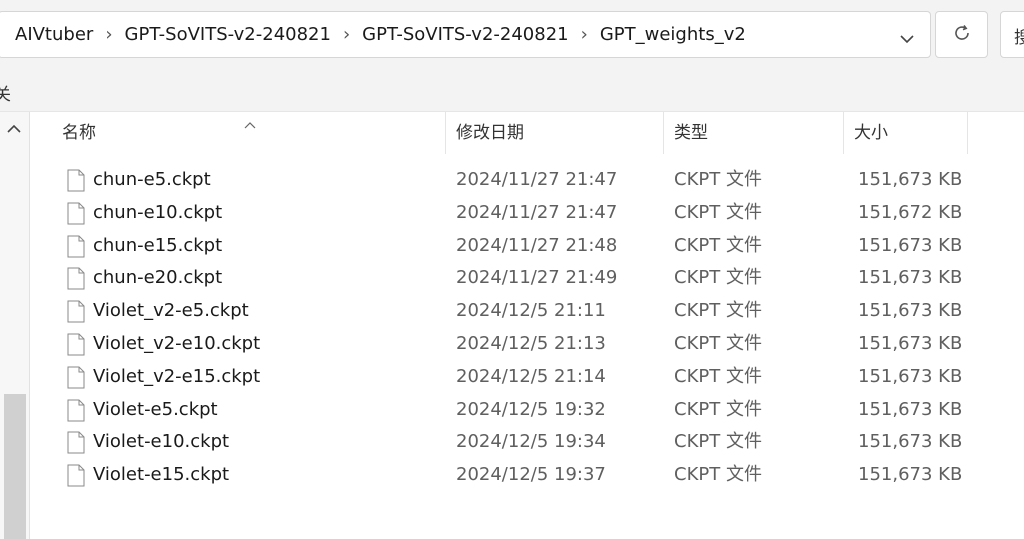  What do you see at coordinates (177, 376) in the screenshot?
I see `file-name: Violet_v2-e15.ckpt` at bounding box center [177, 376].